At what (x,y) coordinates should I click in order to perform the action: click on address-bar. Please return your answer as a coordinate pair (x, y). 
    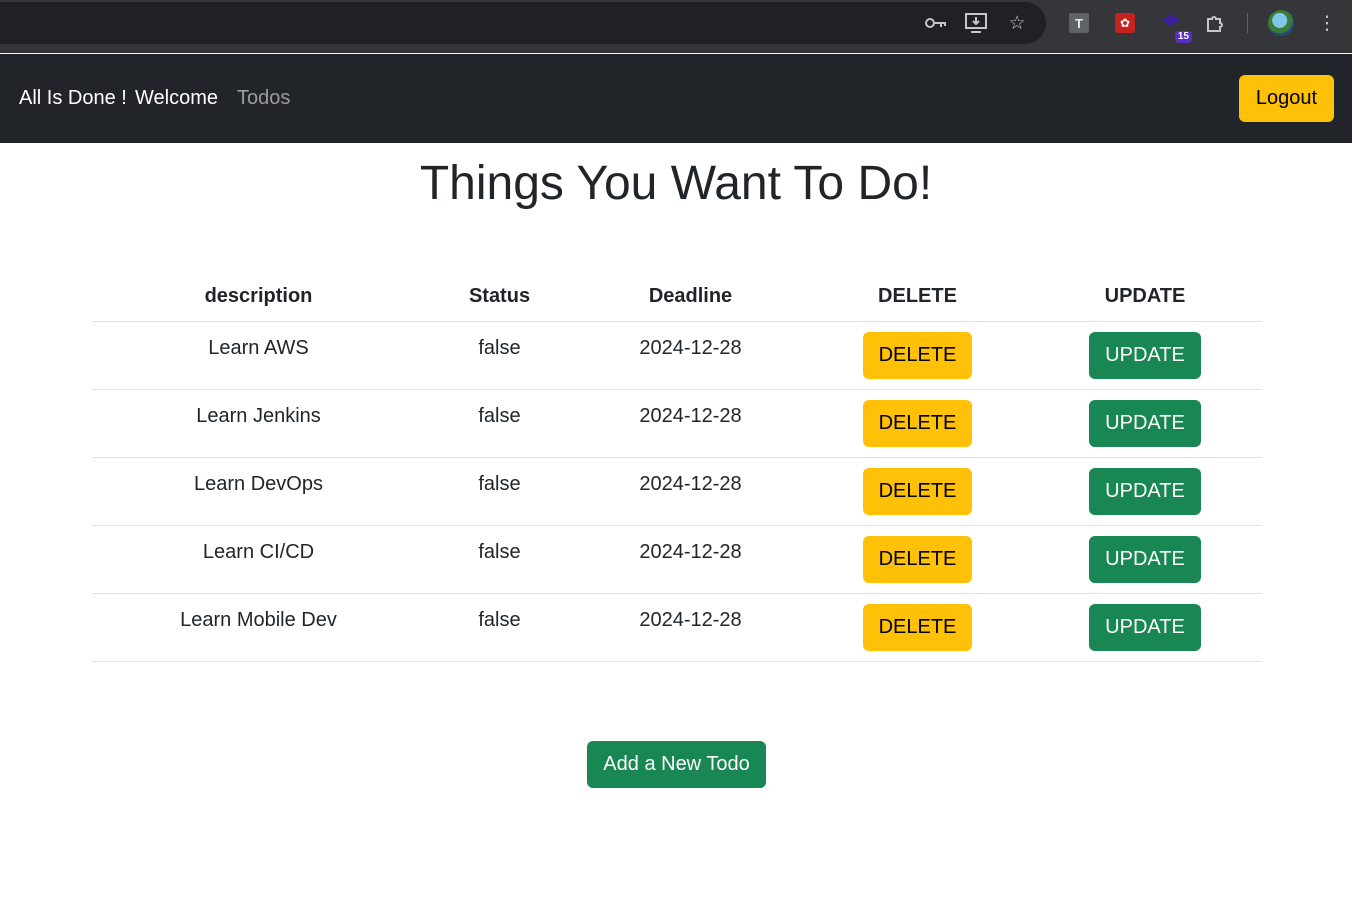
    Looking at the image, I should click on (523, 23).